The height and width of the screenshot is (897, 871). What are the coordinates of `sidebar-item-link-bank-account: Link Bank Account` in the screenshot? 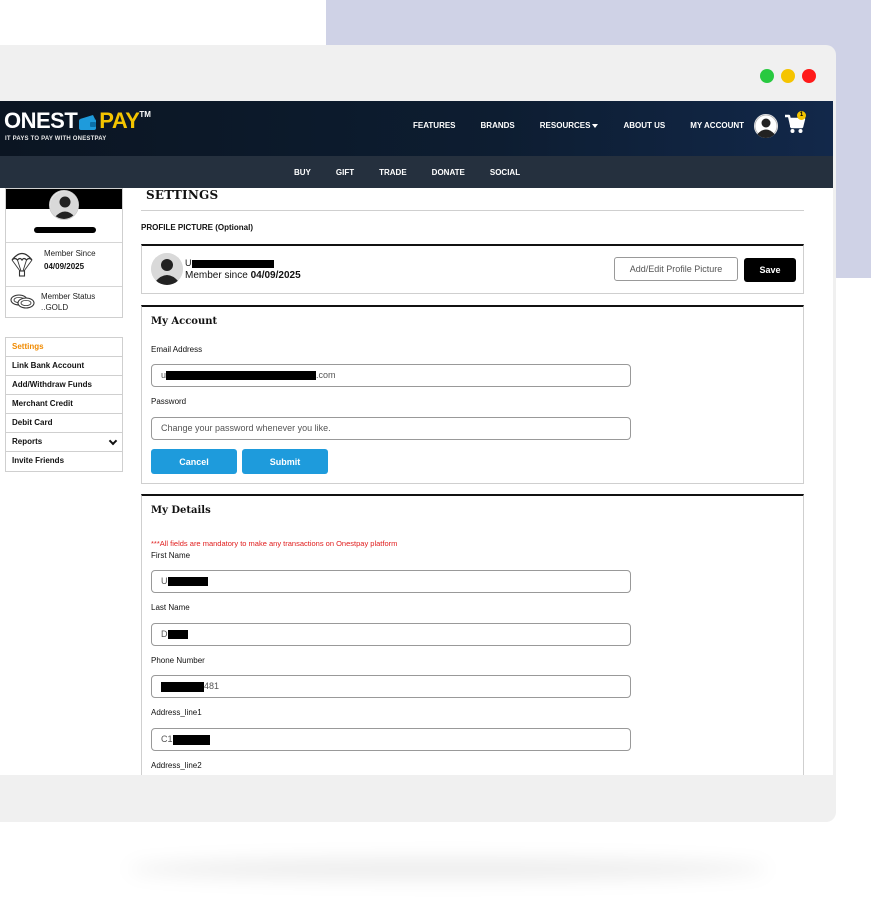 It's located at (64, 366).